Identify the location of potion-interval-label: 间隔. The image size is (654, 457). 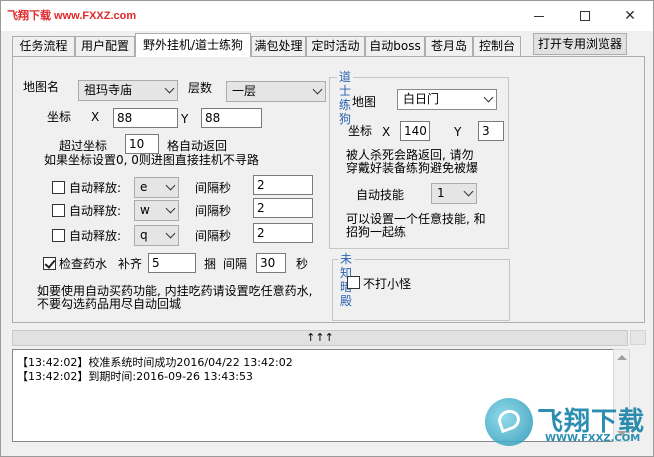
(235, 264).